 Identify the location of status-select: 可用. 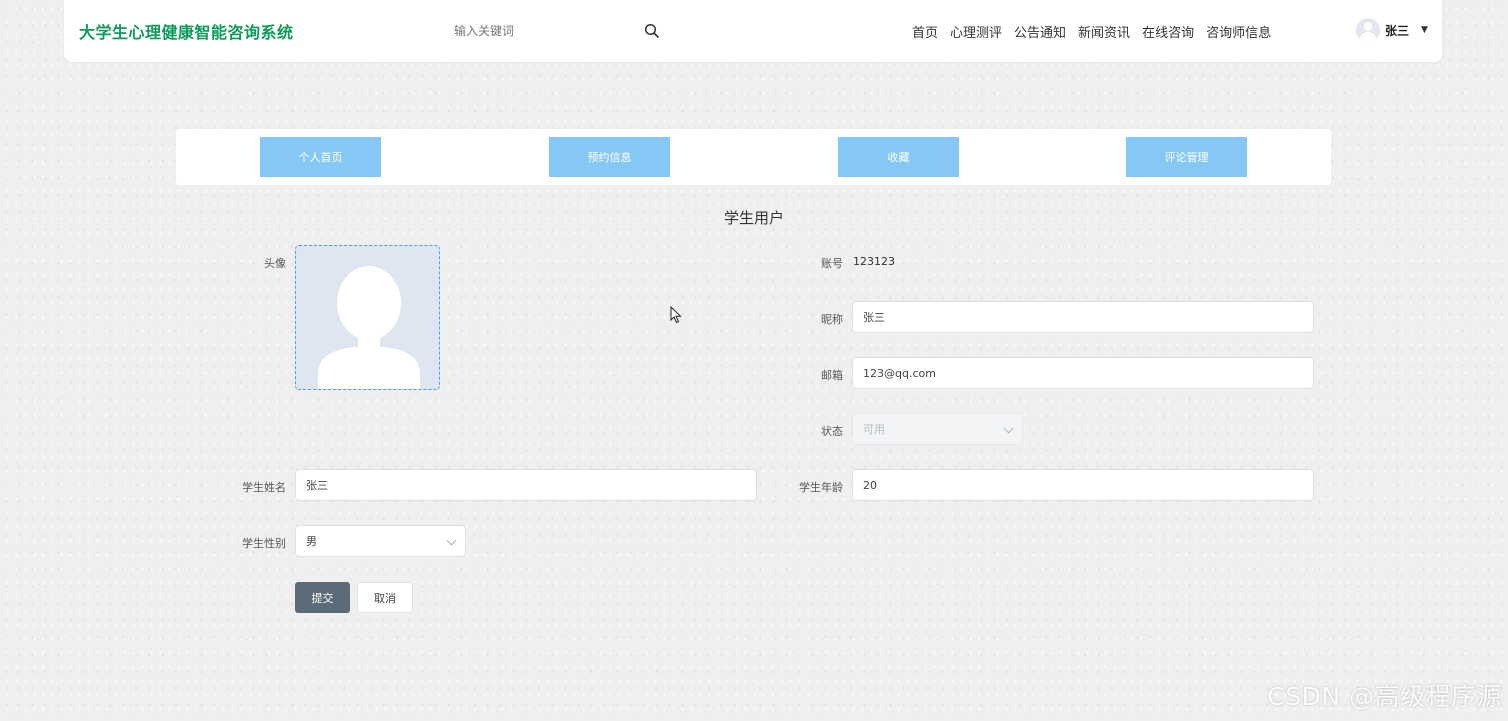
(937, 429).